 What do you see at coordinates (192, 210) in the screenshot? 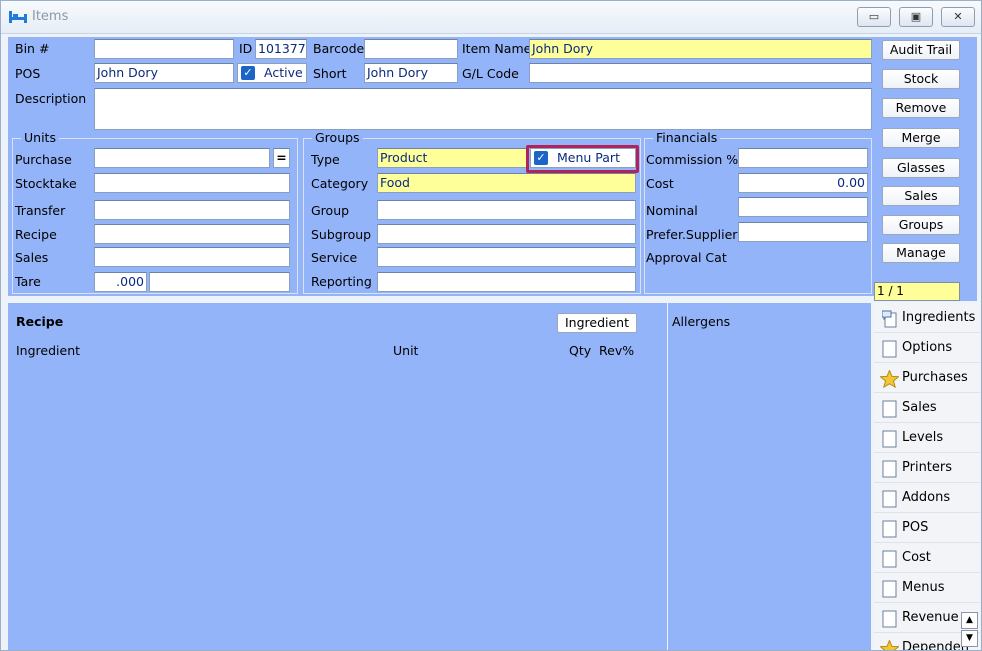
I see `transfer-input` at bounding box center [192, 210].